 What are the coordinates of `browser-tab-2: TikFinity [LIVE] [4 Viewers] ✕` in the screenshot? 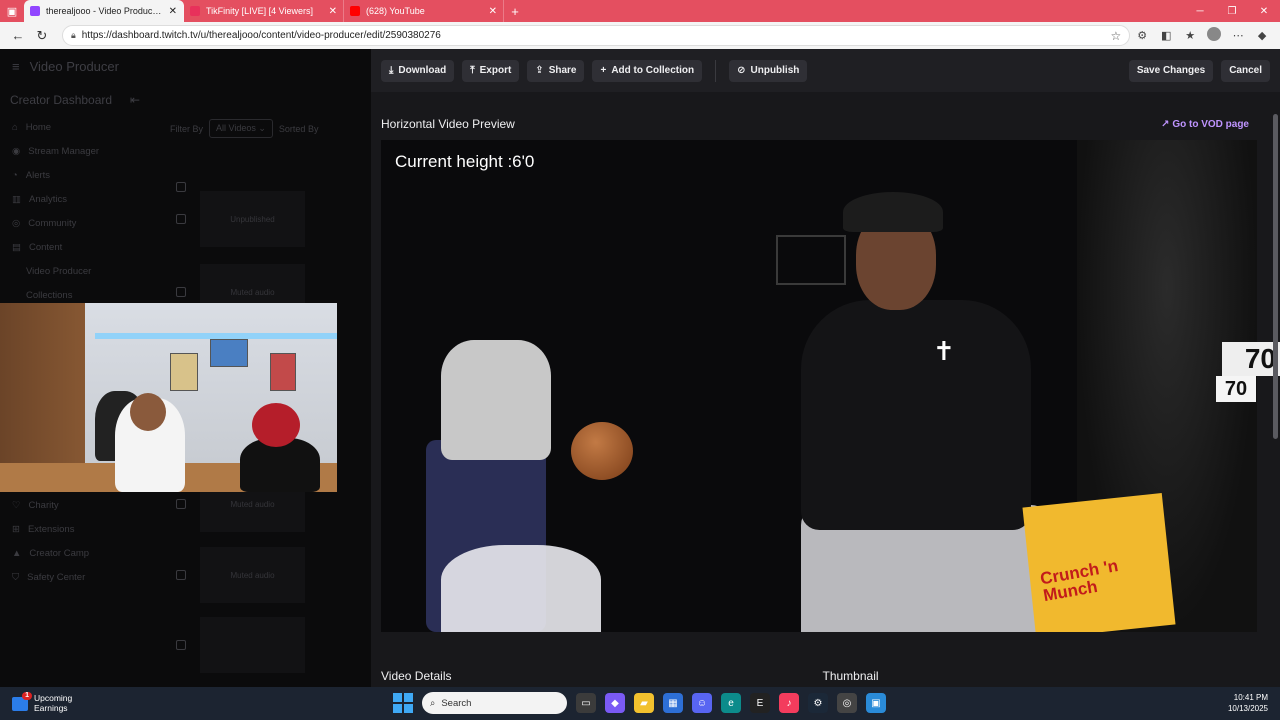 It's located at (264, 11).